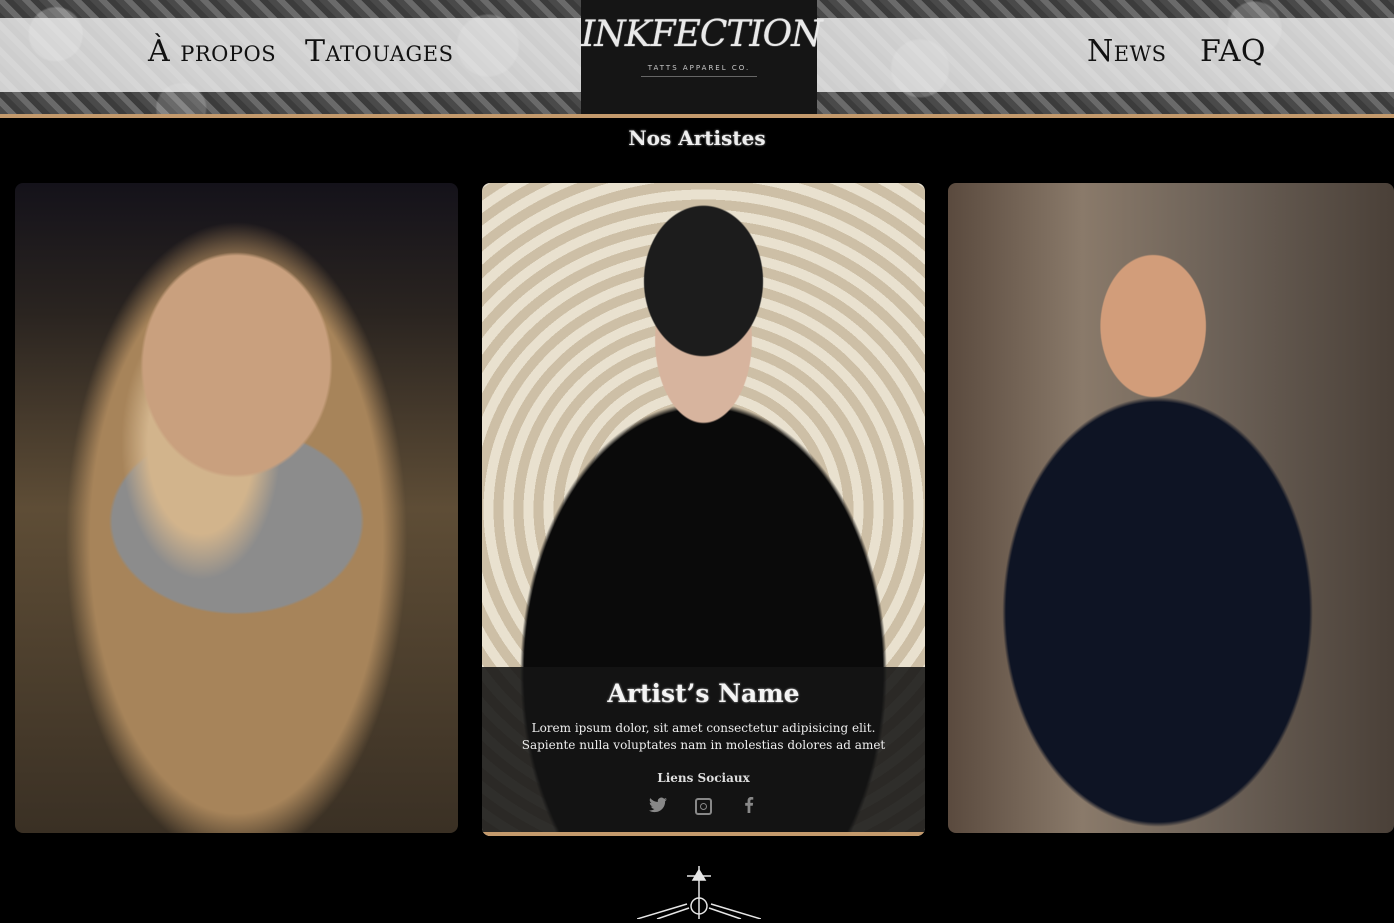  Describe the element at coordinates (697, 138) in the screenshot. I see `section-title: Nos Artistes` at that location.